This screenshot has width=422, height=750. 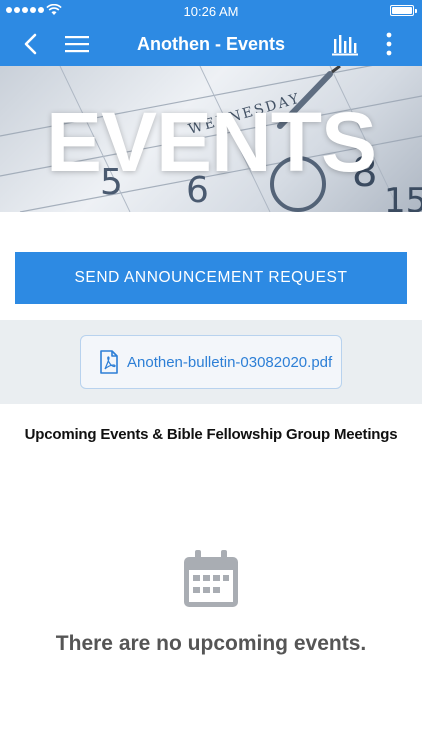 I want to click on navigation-bar: Anothen - Events, so click(x=211, y=44).